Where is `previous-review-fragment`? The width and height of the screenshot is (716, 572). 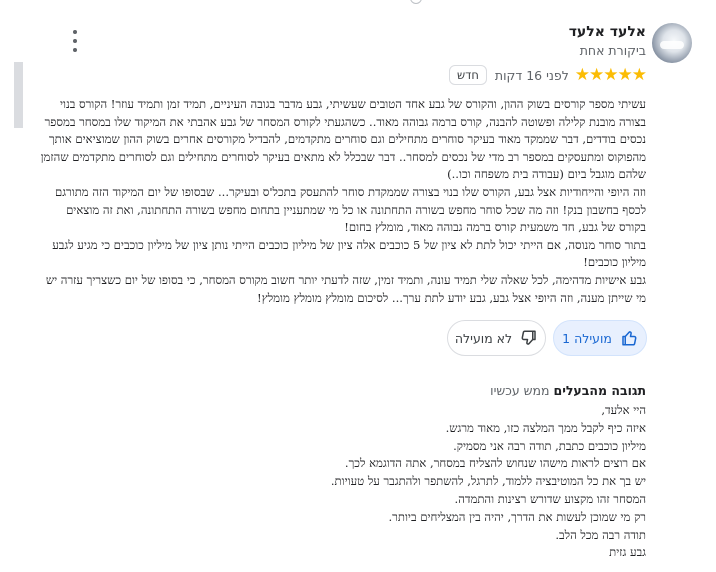
previous-review-fragment is located at coordinates (416, 3).